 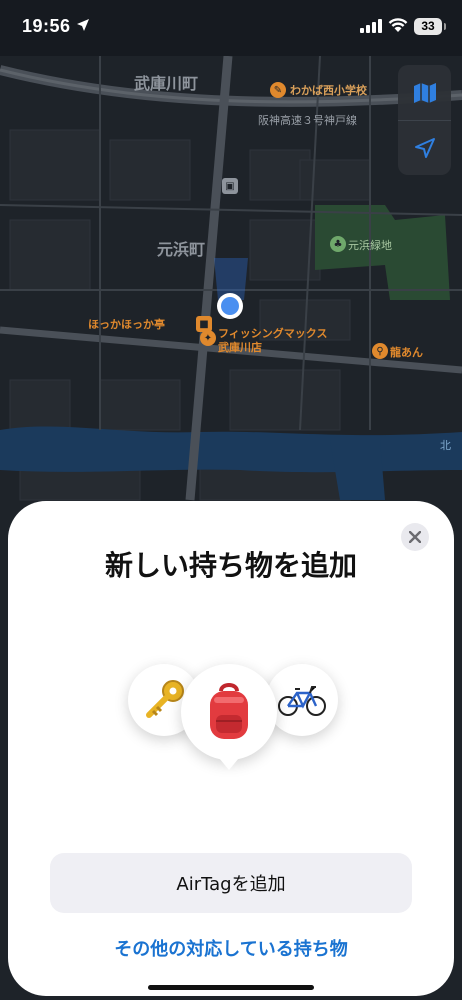 I want to click on locate-me-button, so click(x=424, y=147).